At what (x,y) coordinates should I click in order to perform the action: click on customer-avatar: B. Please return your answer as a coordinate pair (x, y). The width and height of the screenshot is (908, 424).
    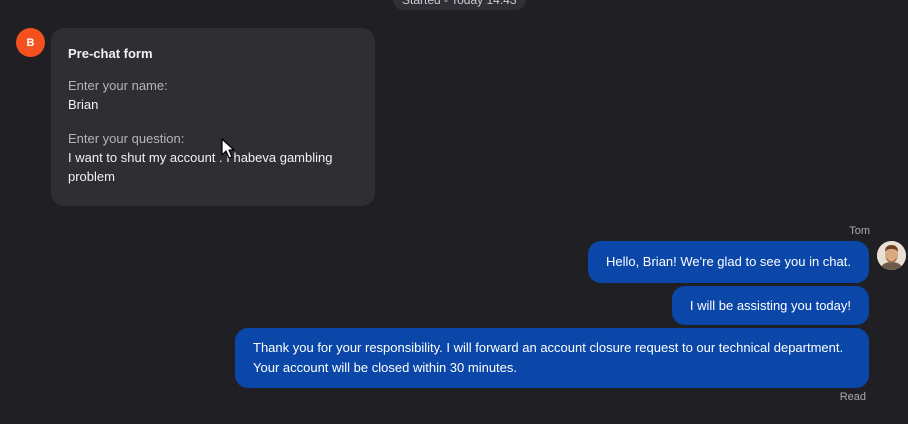
    Looking at the image, I should click on (30, 42).